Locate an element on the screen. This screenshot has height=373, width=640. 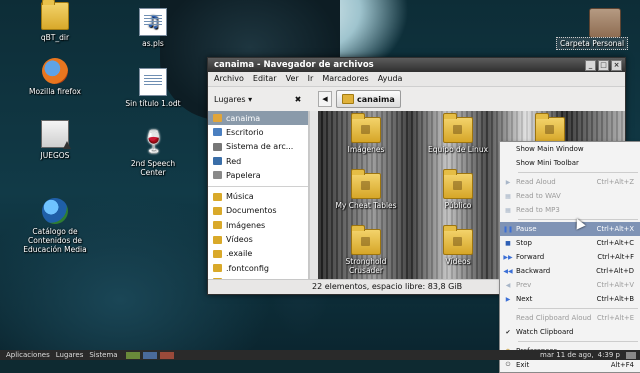
menu-item-shortcut: Ctrl+Alt+B is located at coordinates (615, 299).